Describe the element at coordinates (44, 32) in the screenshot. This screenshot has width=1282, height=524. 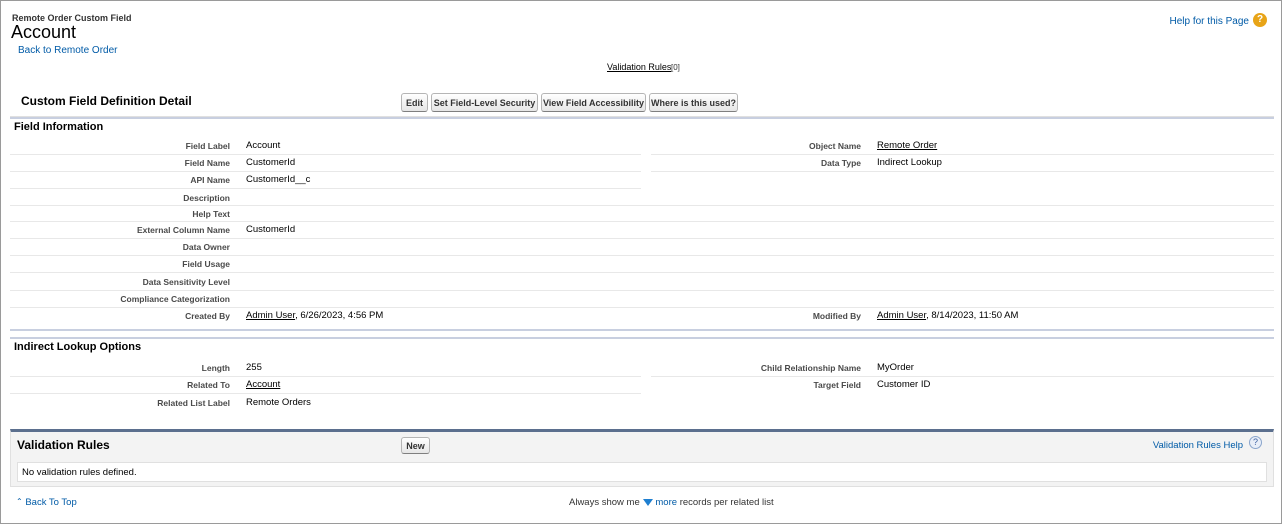
I see `page-title: Account` at that location.